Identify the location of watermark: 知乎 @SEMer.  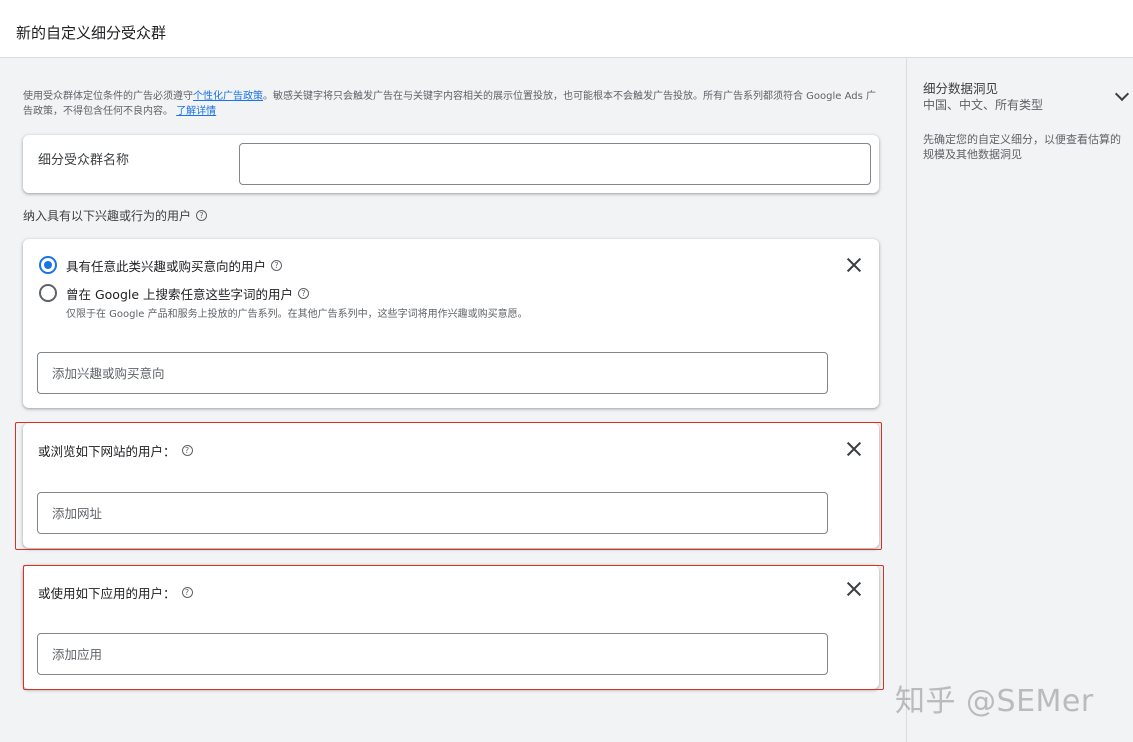
(994, 701).